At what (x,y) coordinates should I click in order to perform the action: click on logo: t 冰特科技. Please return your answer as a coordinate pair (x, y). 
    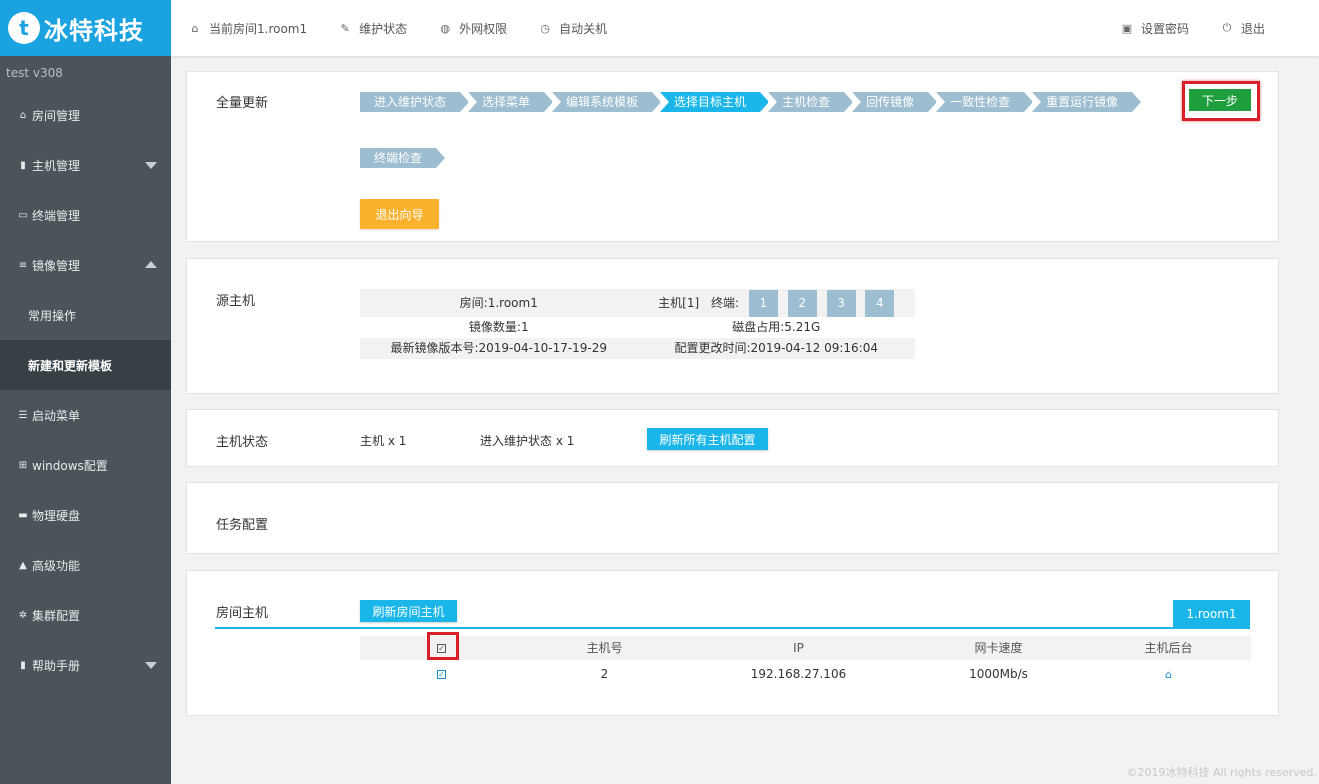
    Looking at the image, I should click on (85, 28).